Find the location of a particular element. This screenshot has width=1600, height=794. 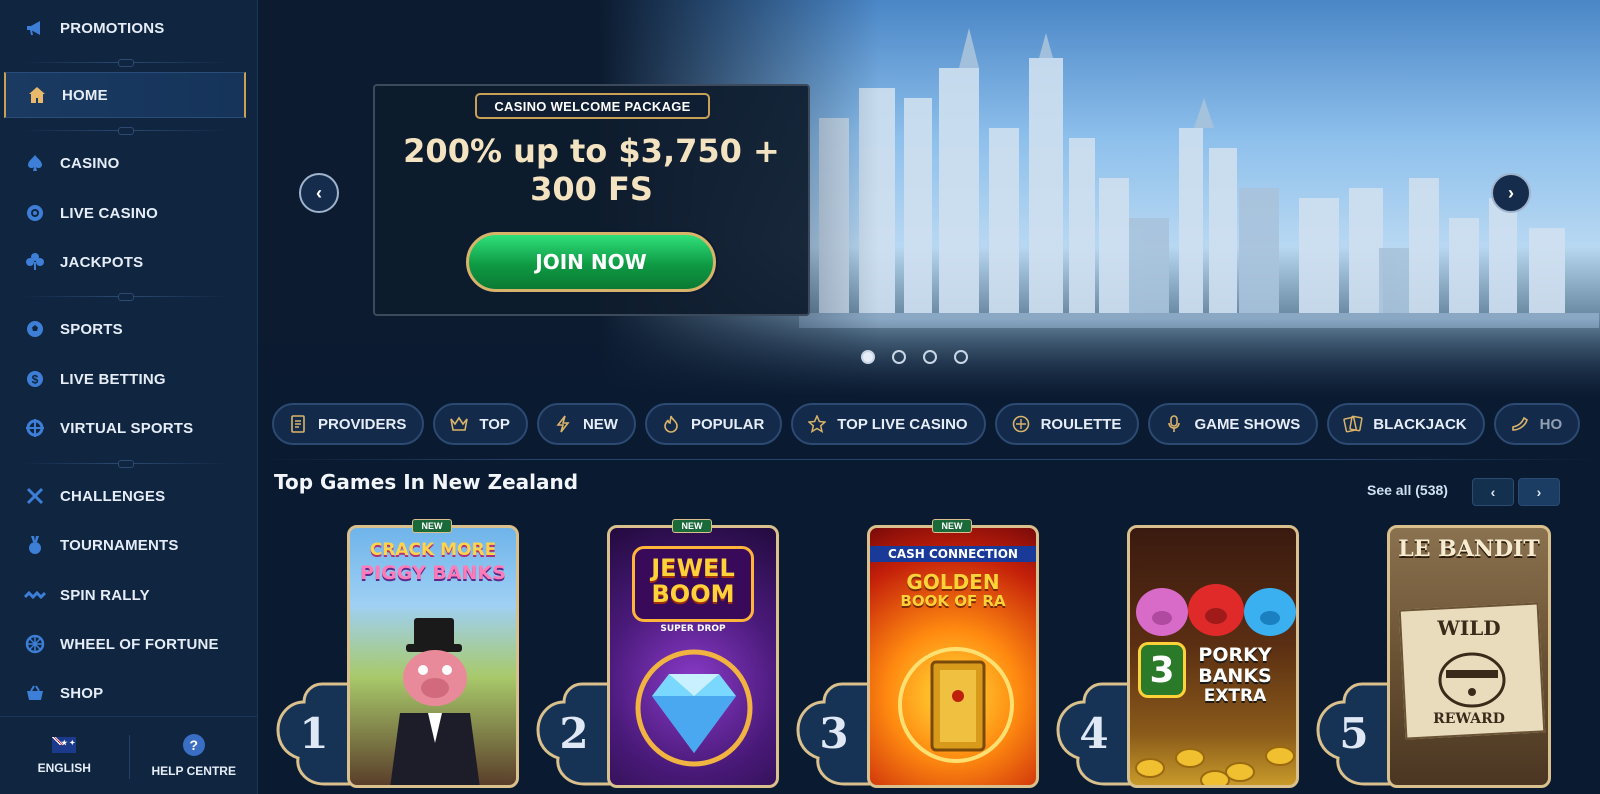

category-label: POPULAR is located at coordinates (727, 424).